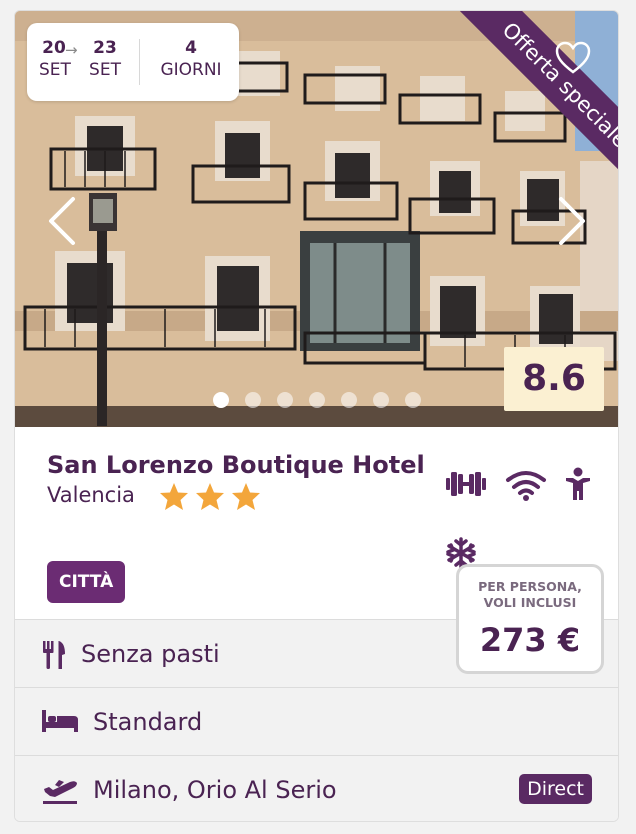 The width and height of the screenshot is (636, 834). Describe the element at coordinates (60, 721) in the screenshot. I see `bed-icon` at that location.